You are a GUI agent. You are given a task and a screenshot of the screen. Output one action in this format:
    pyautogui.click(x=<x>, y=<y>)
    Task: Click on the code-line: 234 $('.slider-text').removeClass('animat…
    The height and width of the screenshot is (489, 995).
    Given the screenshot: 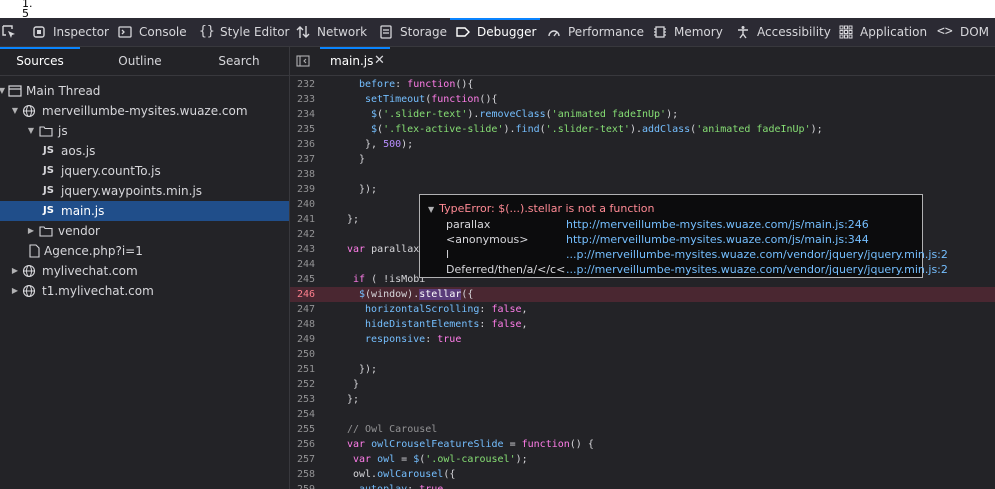 What is the action you would take?
    pyautogui.click(x=642, y=114)
    